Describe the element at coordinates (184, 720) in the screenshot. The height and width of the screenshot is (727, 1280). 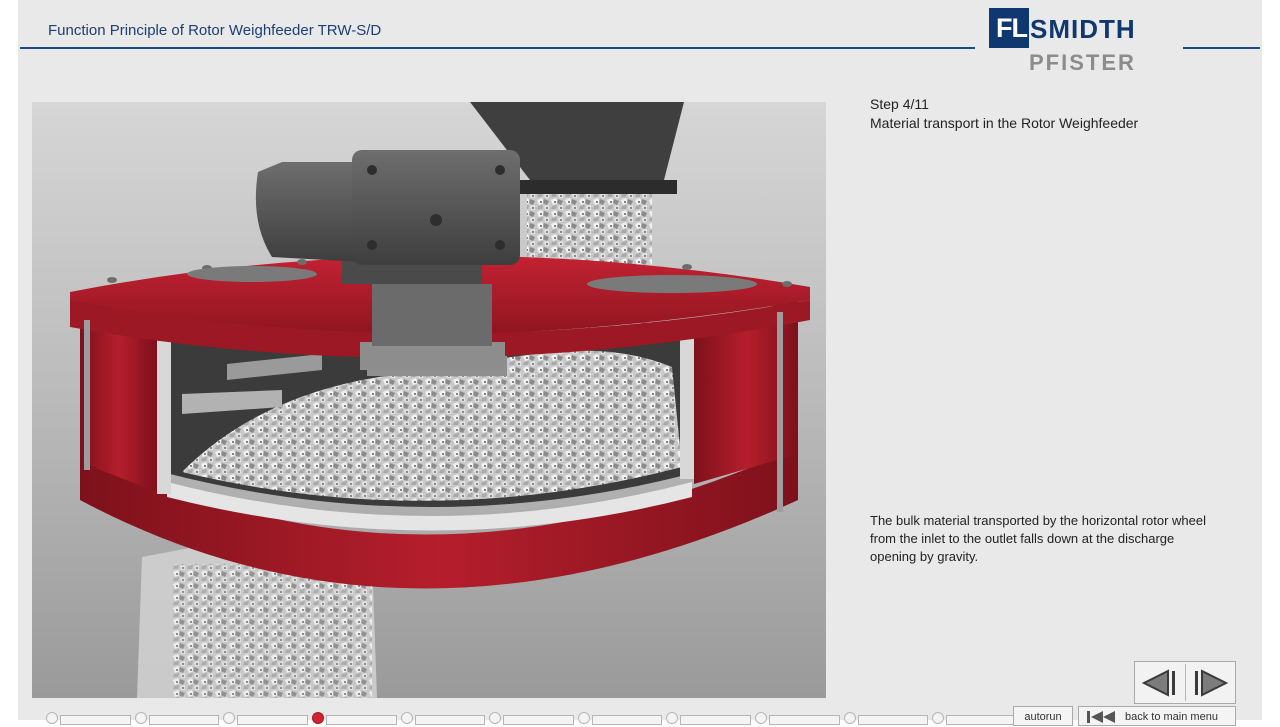
I see `progress-step-2-segment` at that location.